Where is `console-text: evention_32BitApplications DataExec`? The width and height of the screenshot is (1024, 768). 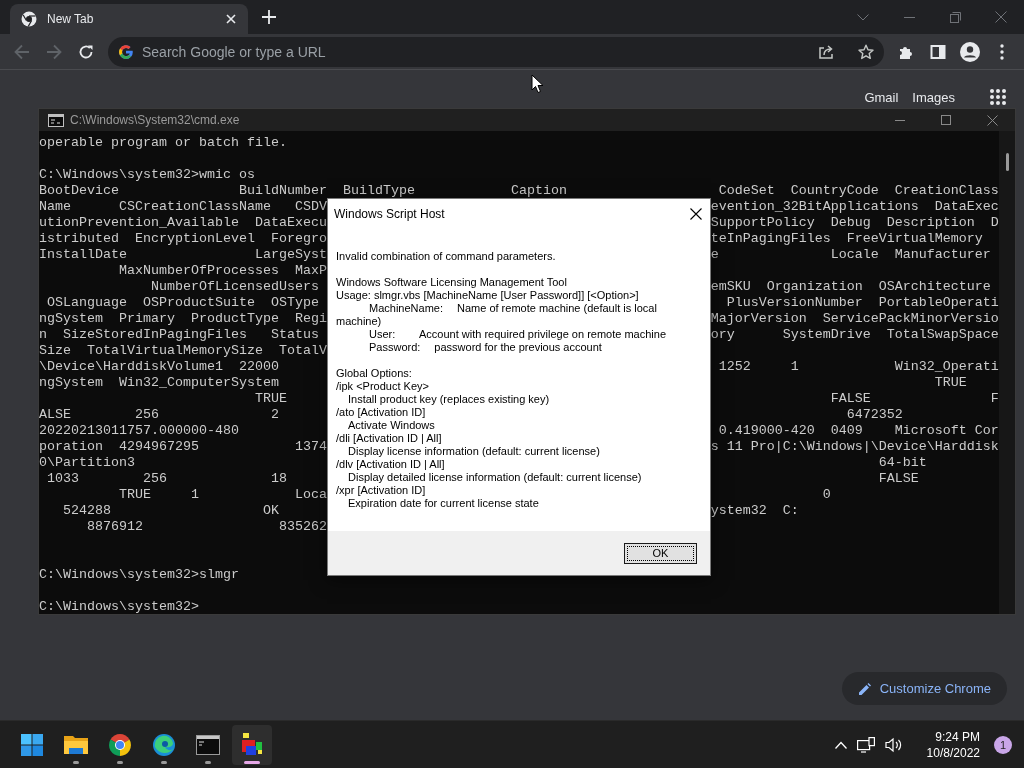
console-text: evention_32BitApplications DataExec is located at coordinates (854, 207).